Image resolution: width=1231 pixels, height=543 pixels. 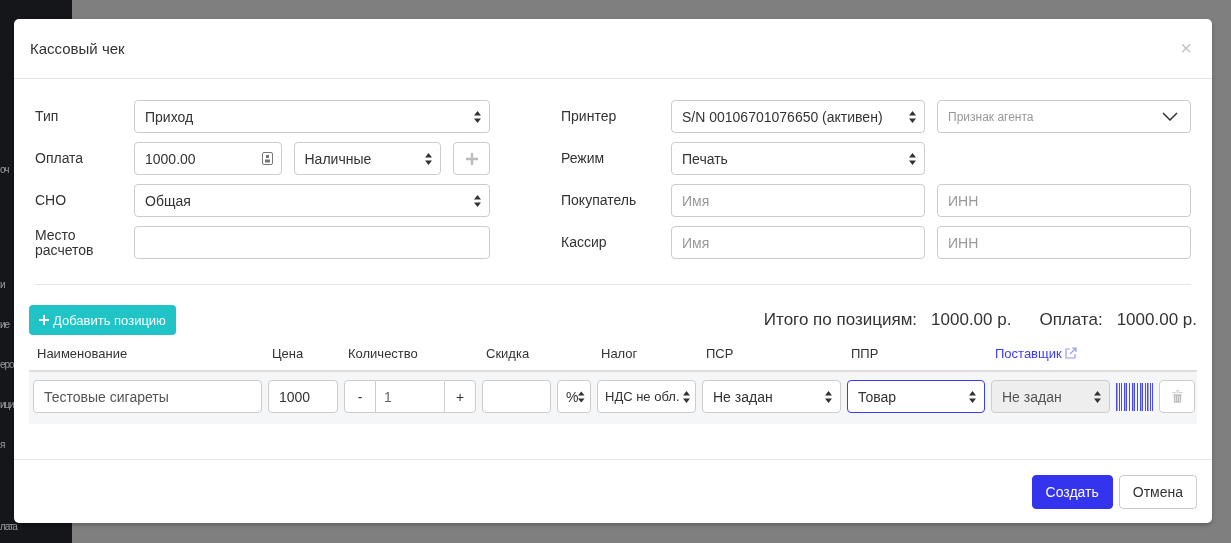 I want to click on select-field: Товар, so click(x=916, y=396).